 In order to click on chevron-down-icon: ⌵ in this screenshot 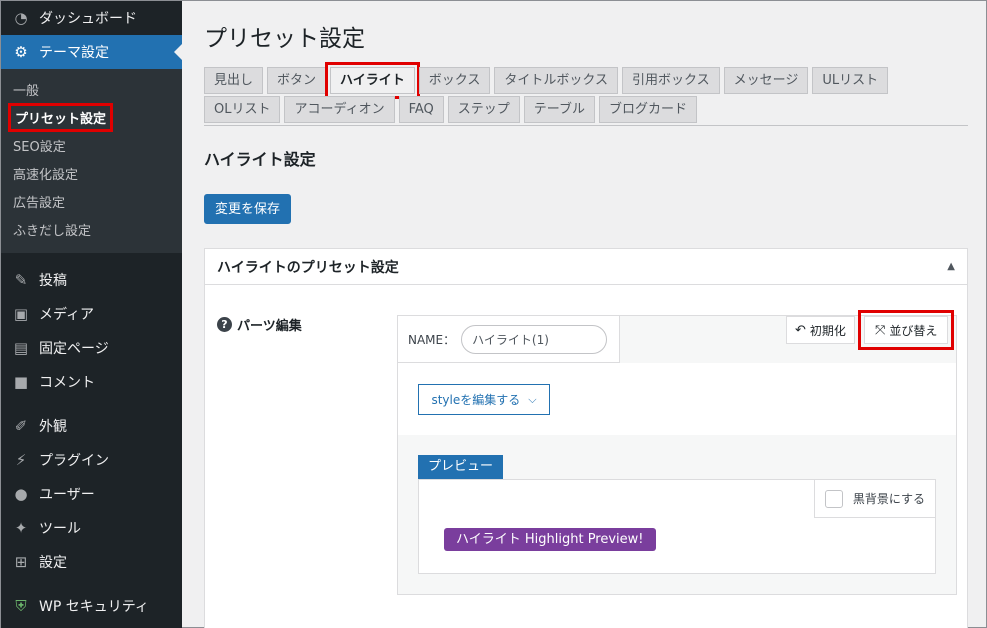, I will do `click(532, 399)`.